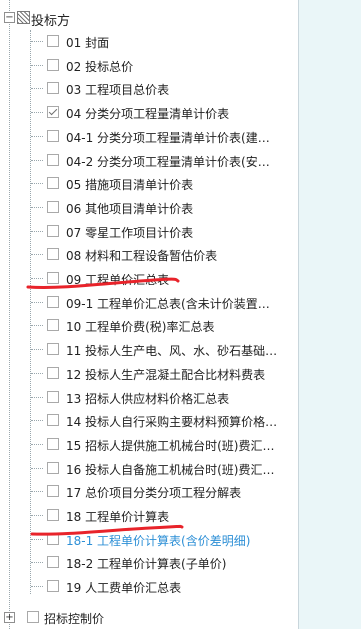 This screenshot has width=361, height=629. I want to click on tree-item-row: 18-1 工程单价计算表(含价差明细), so click(149, 540).